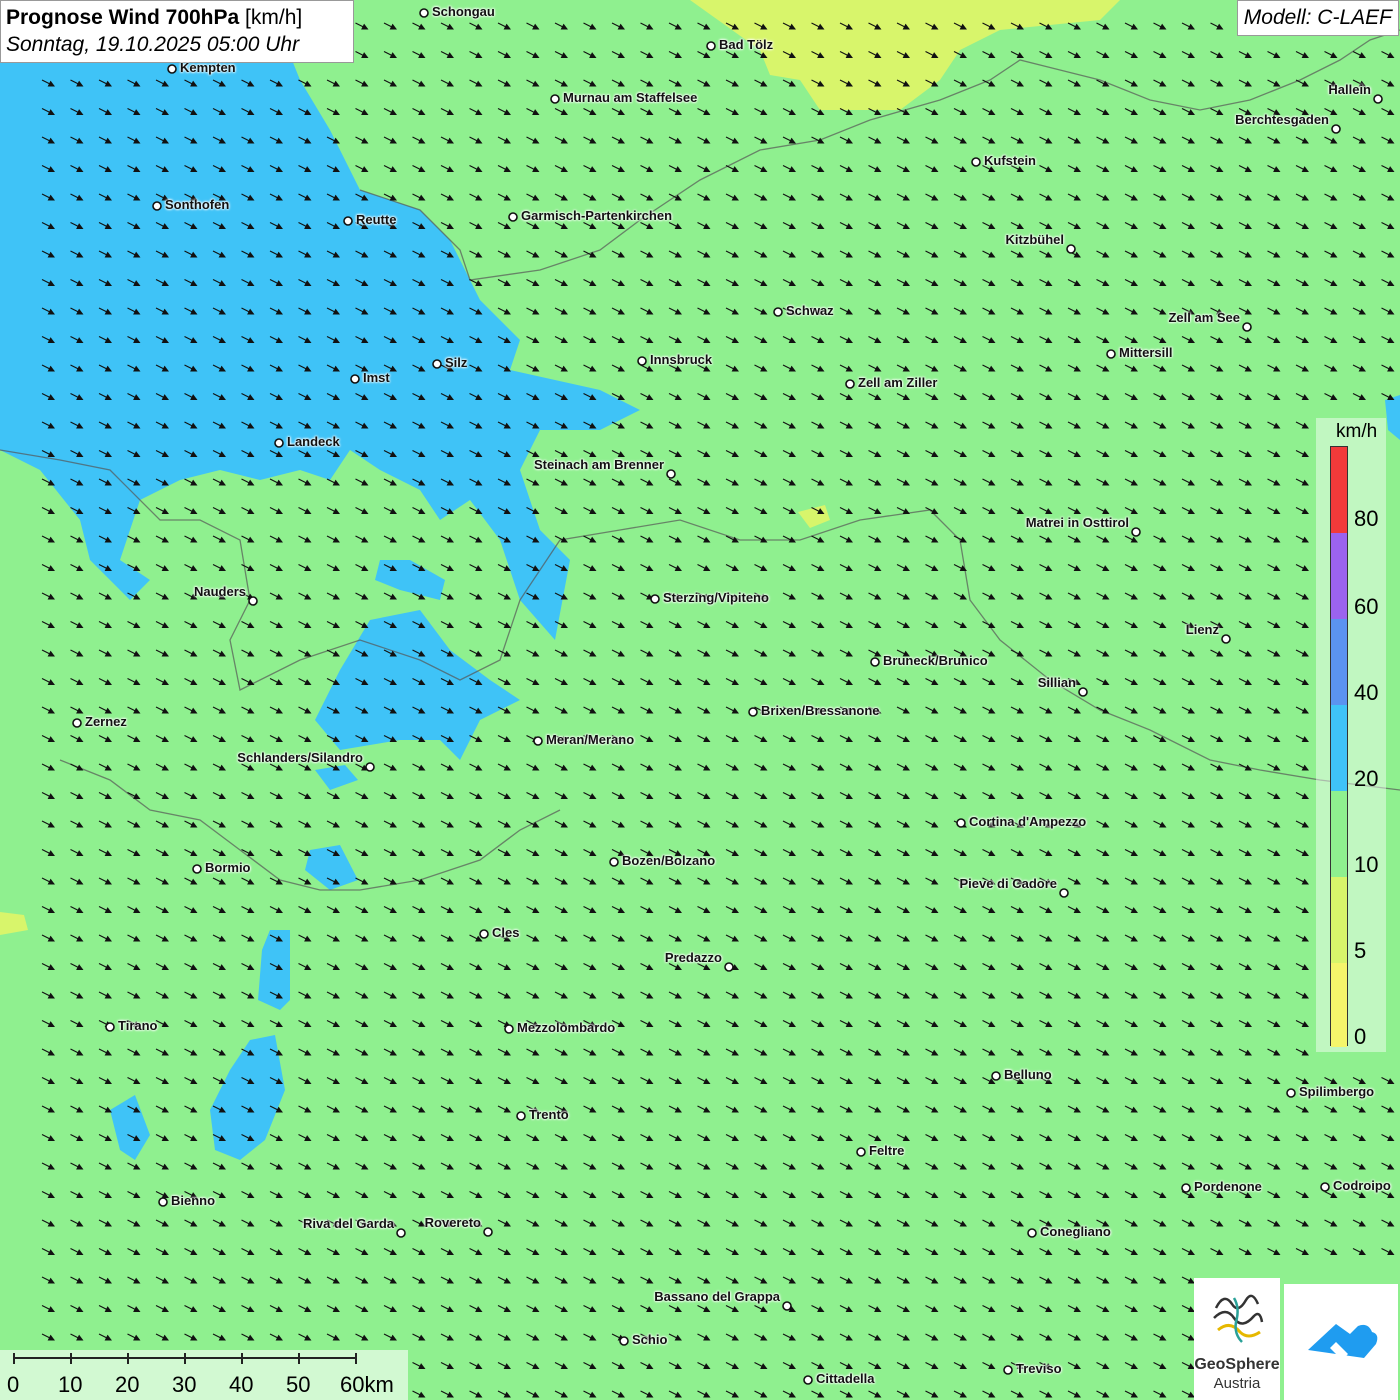 The height and width of the screenshot is (1400, 1400). What do you see at coordinates (463, 11) in the screenshot?
I see `city-label: Schongau` at bounding box center [463, 11].